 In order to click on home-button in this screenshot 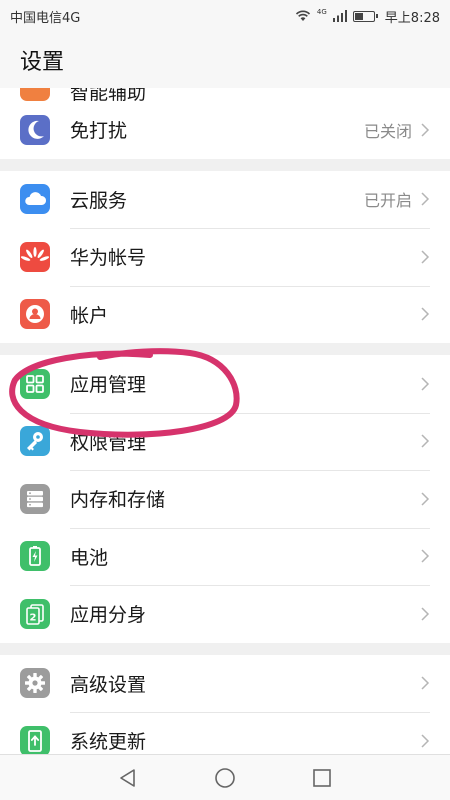, I will do `click(225, 778)`.